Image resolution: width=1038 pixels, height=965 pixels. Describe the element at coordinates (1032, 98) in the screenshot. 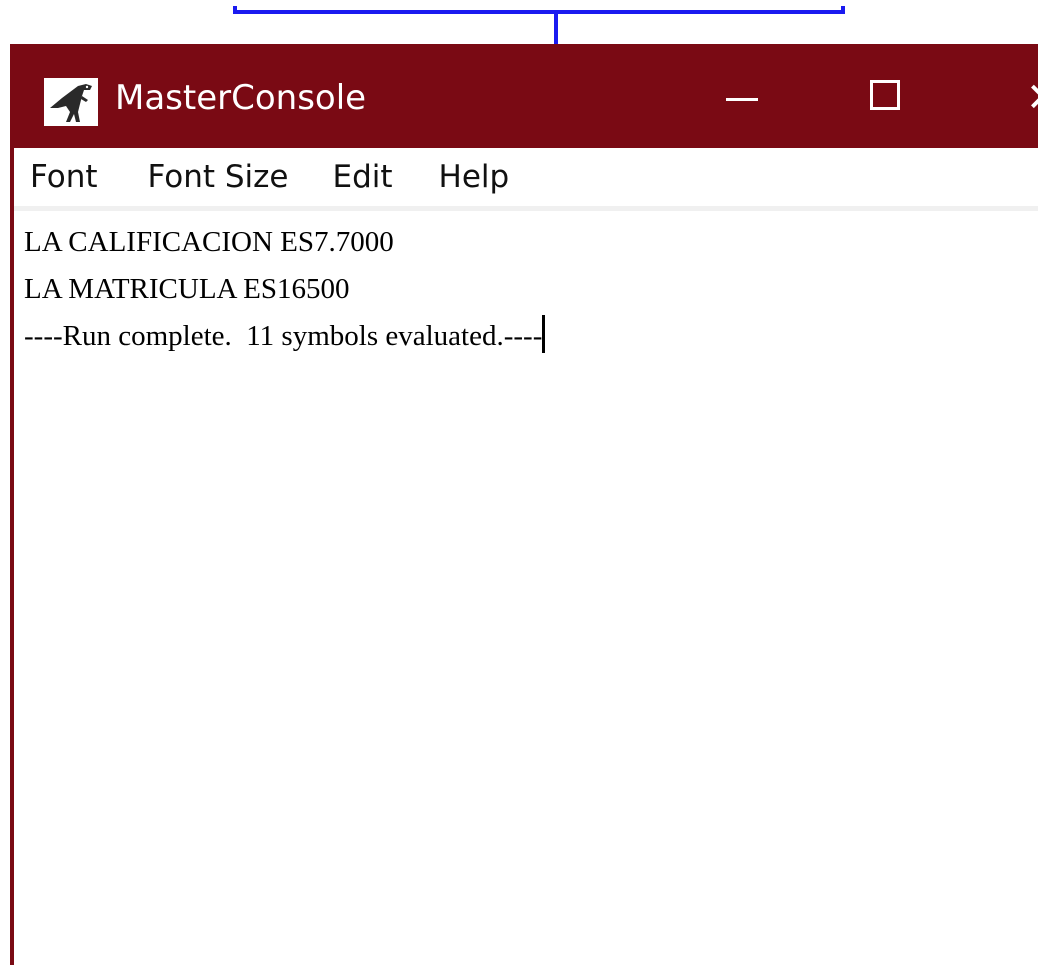

I see `close-icon: ✕` at that location.